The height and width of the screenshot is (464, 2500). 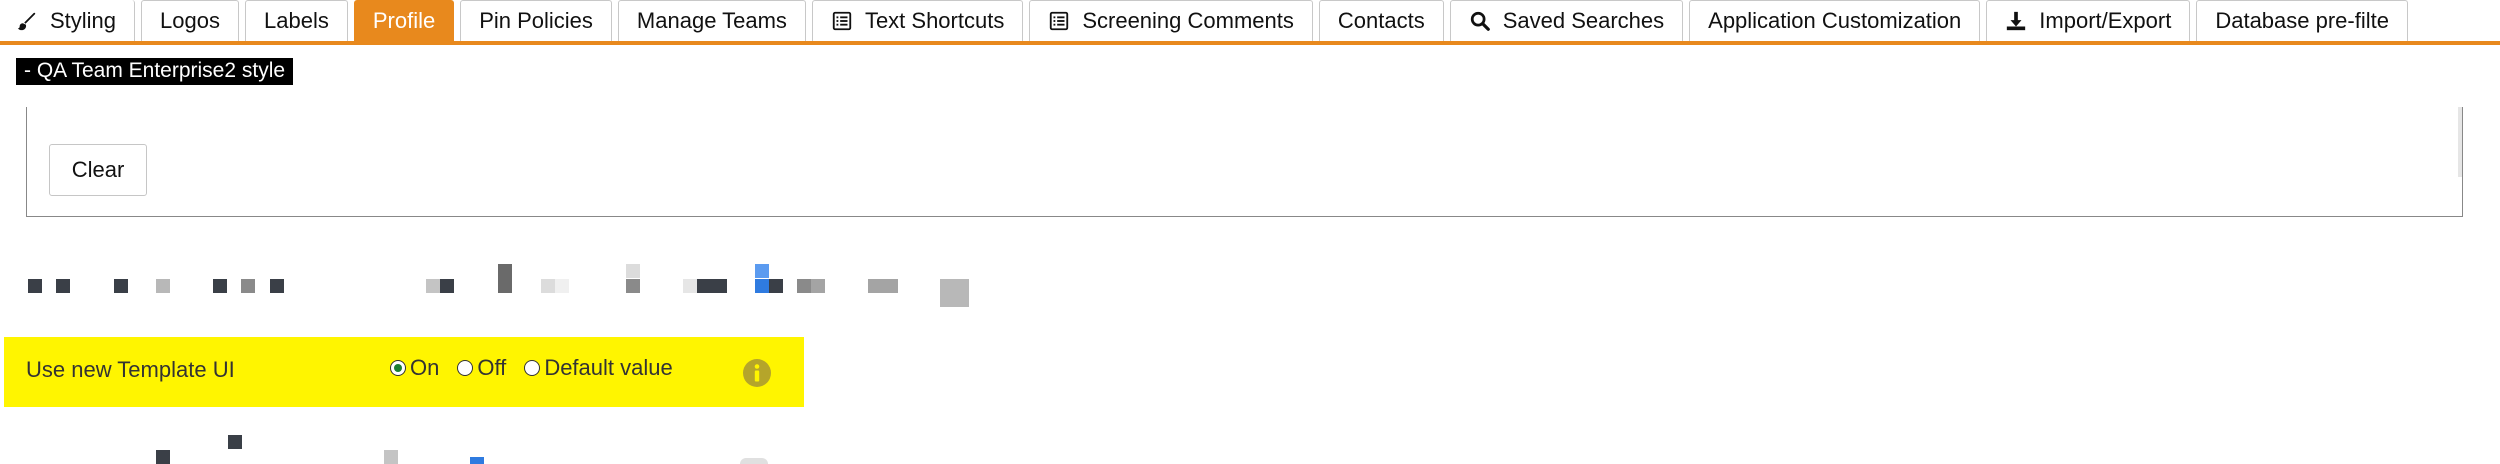 I want to click on tab-label: Manage Teams, so click(x=711, y=20).